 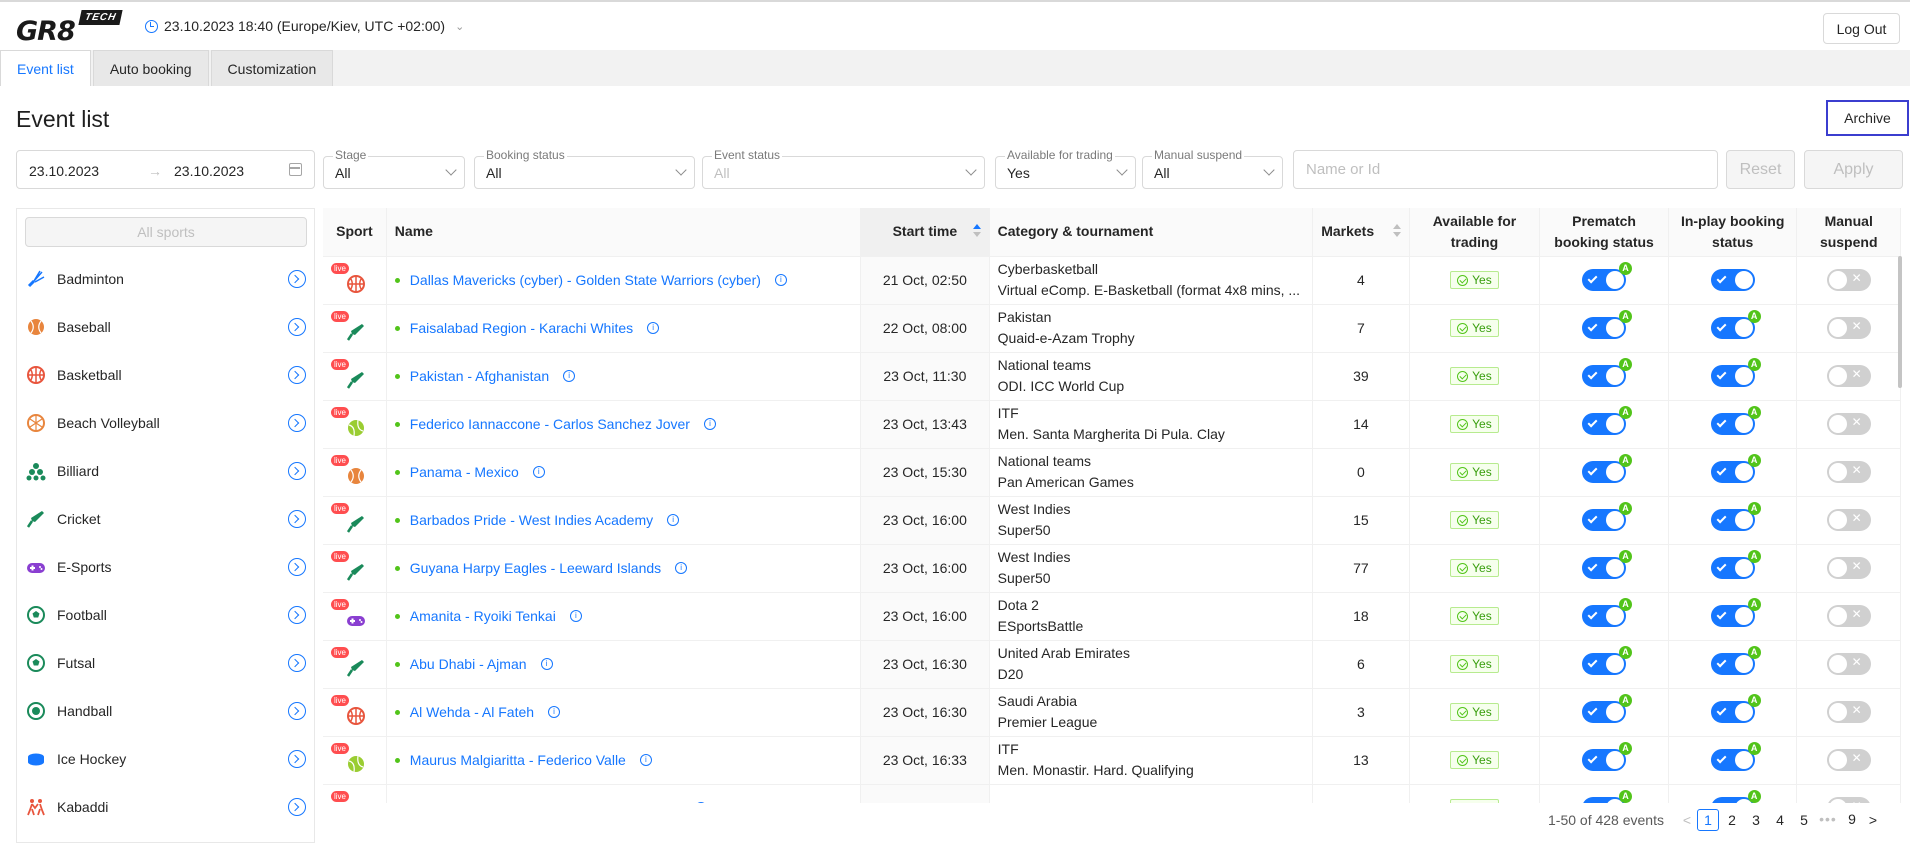 I want to click on sidebar-item-ice-hockey: Ice Hockey, so click(x=165, y=759).